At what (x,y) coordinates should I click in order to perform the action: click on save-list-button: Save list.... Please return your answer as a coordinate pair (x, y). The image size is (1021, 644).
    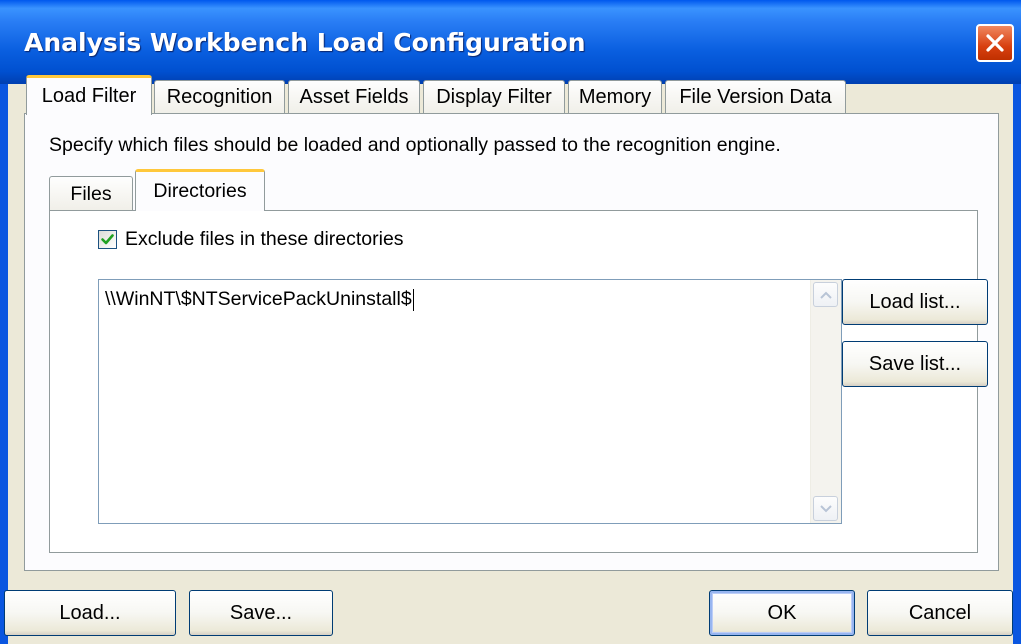
    Looking at the image, I should click on (915, 364).